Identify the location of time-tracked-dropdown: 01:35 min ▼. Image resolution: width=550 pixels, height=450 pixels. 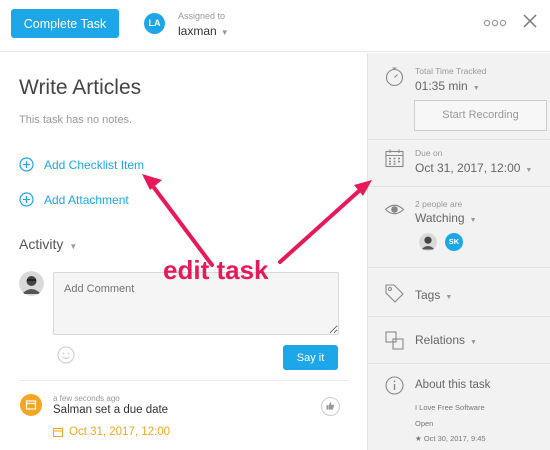
(447, 86).